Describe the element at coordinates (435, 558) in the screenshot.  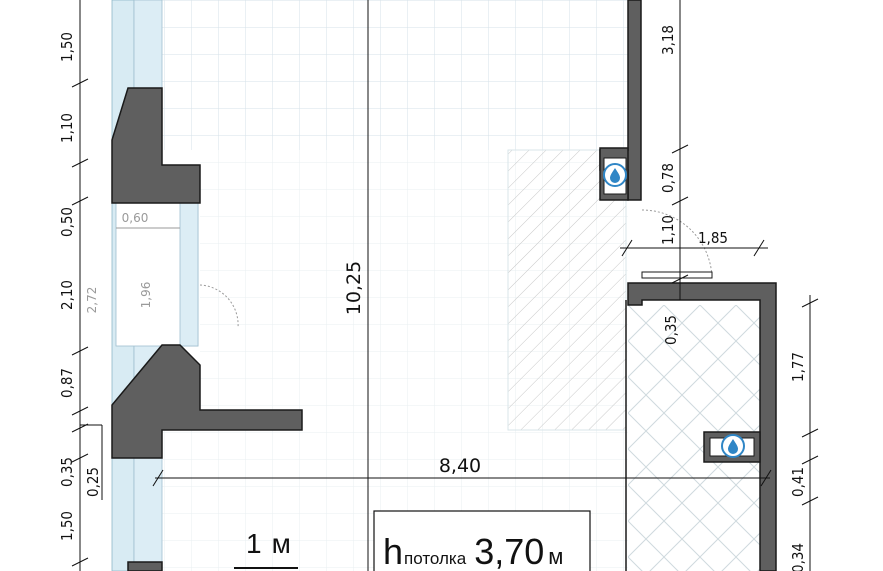
I see `ceiling-subscript: потолка` at that location.